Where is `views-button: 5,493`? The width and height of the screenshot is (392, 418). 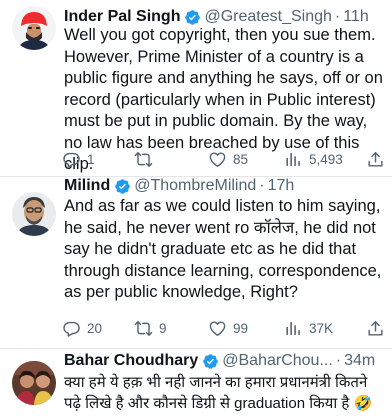 views-button: 5,493 is located at coordinates (313, 159).